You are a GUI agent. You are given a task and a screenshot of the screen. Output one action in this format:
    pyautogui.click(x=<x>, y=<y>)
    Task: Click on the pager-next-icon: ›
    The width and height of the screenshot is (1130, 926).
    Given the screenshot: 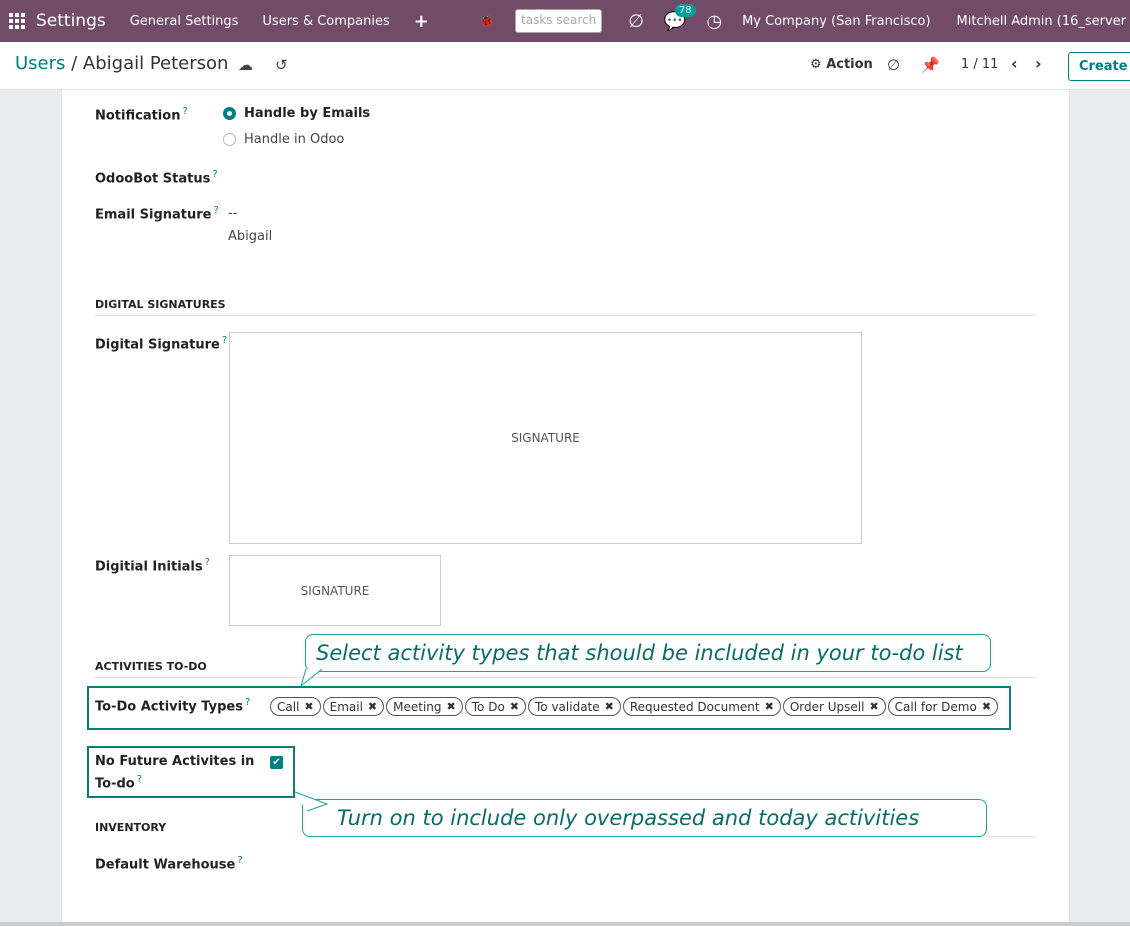 What is the action you would take?
    pyautogui.click(x=1038, y=63)
    